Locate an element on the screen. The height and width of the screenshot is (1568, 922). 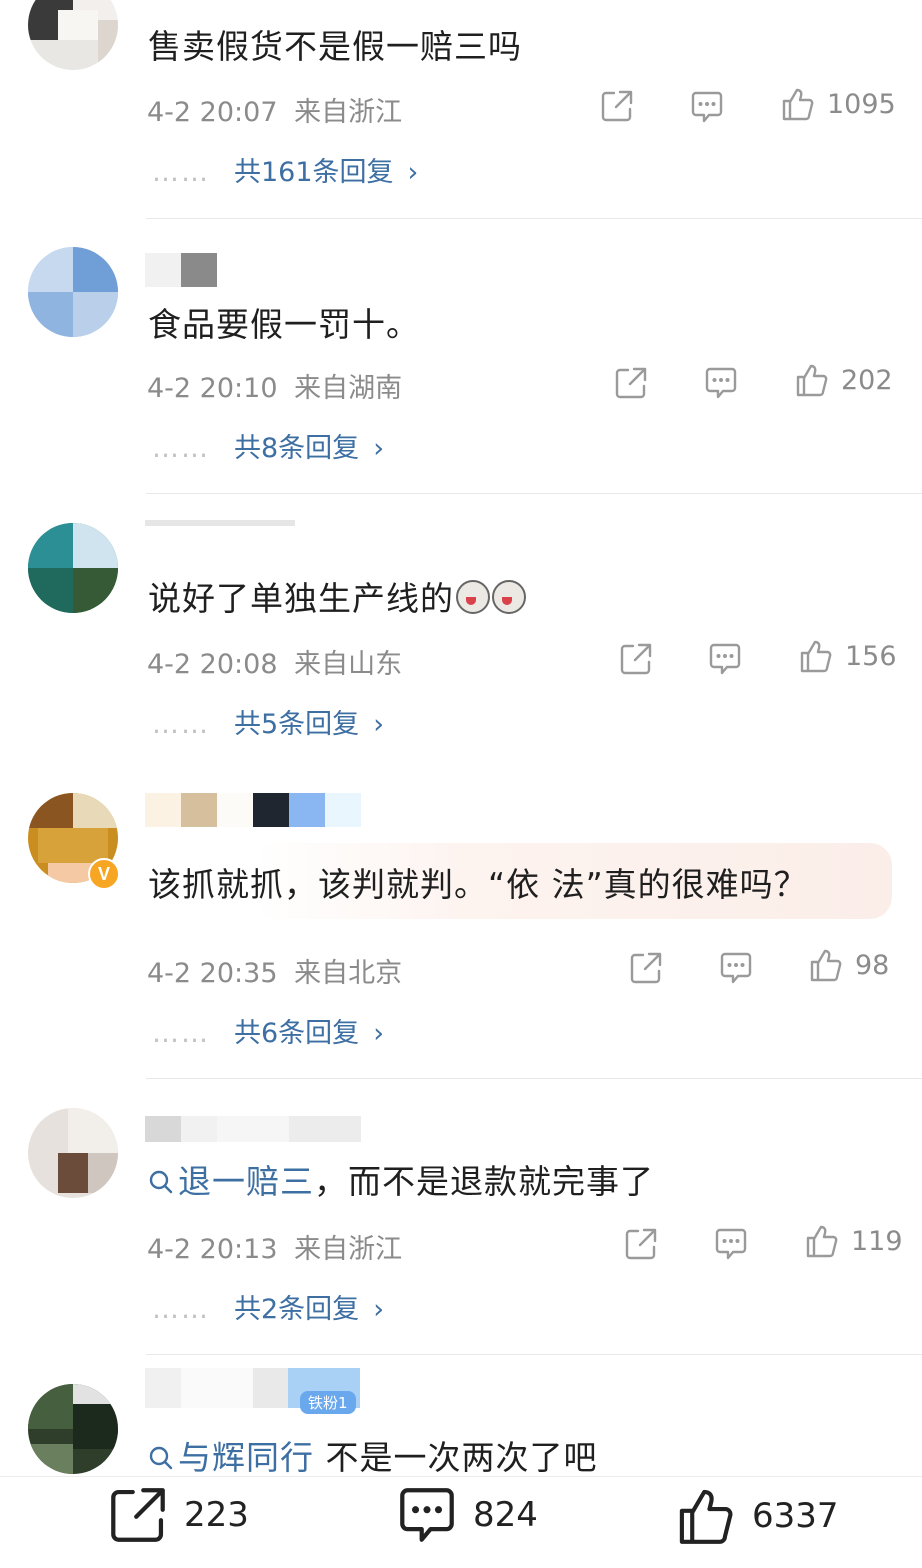
comment-meta: 4-2 20:07 来自浙江 is located at coordinates (274, 109).